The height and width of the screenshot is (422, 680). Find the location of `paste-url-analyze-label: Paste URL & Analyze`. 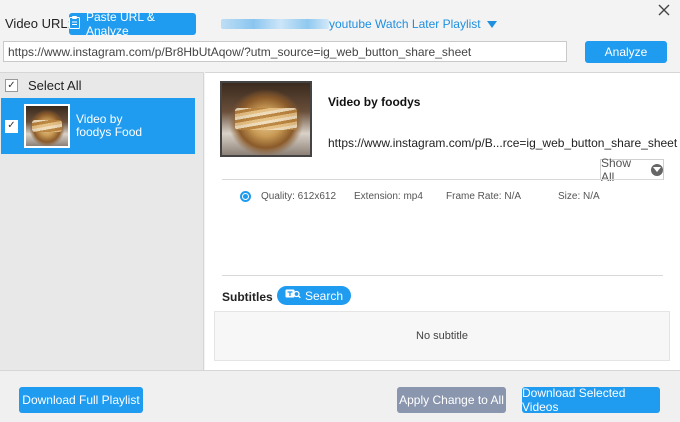

paste-url-analyze-label: Paste URL & Analyze is located at coordinates (120, 24).